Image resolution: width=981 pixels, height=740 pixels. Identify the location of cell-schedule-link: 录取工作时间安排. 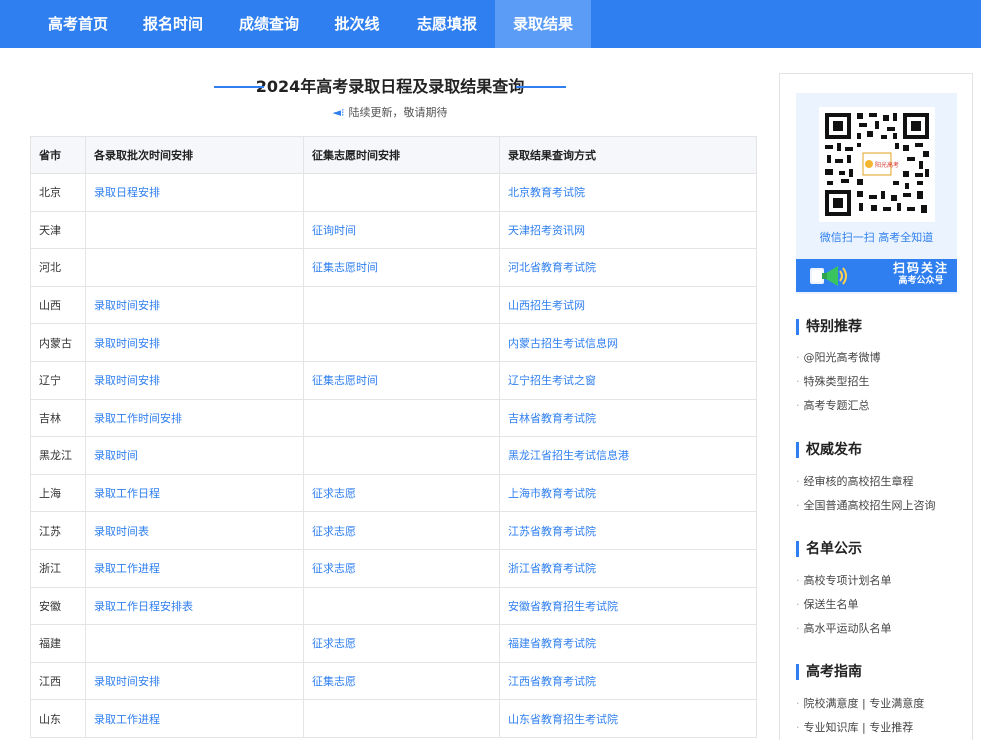
(194, 418).